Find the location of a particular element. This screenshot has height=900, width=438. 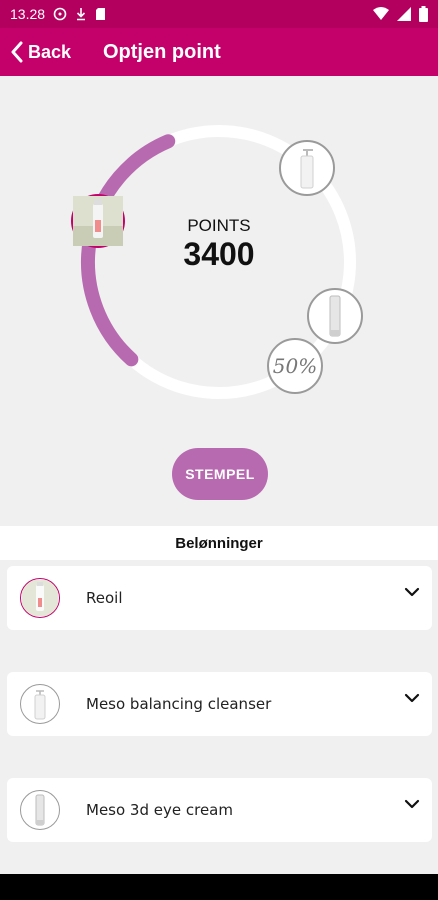

download-icon is located at coordinates (81, 14).